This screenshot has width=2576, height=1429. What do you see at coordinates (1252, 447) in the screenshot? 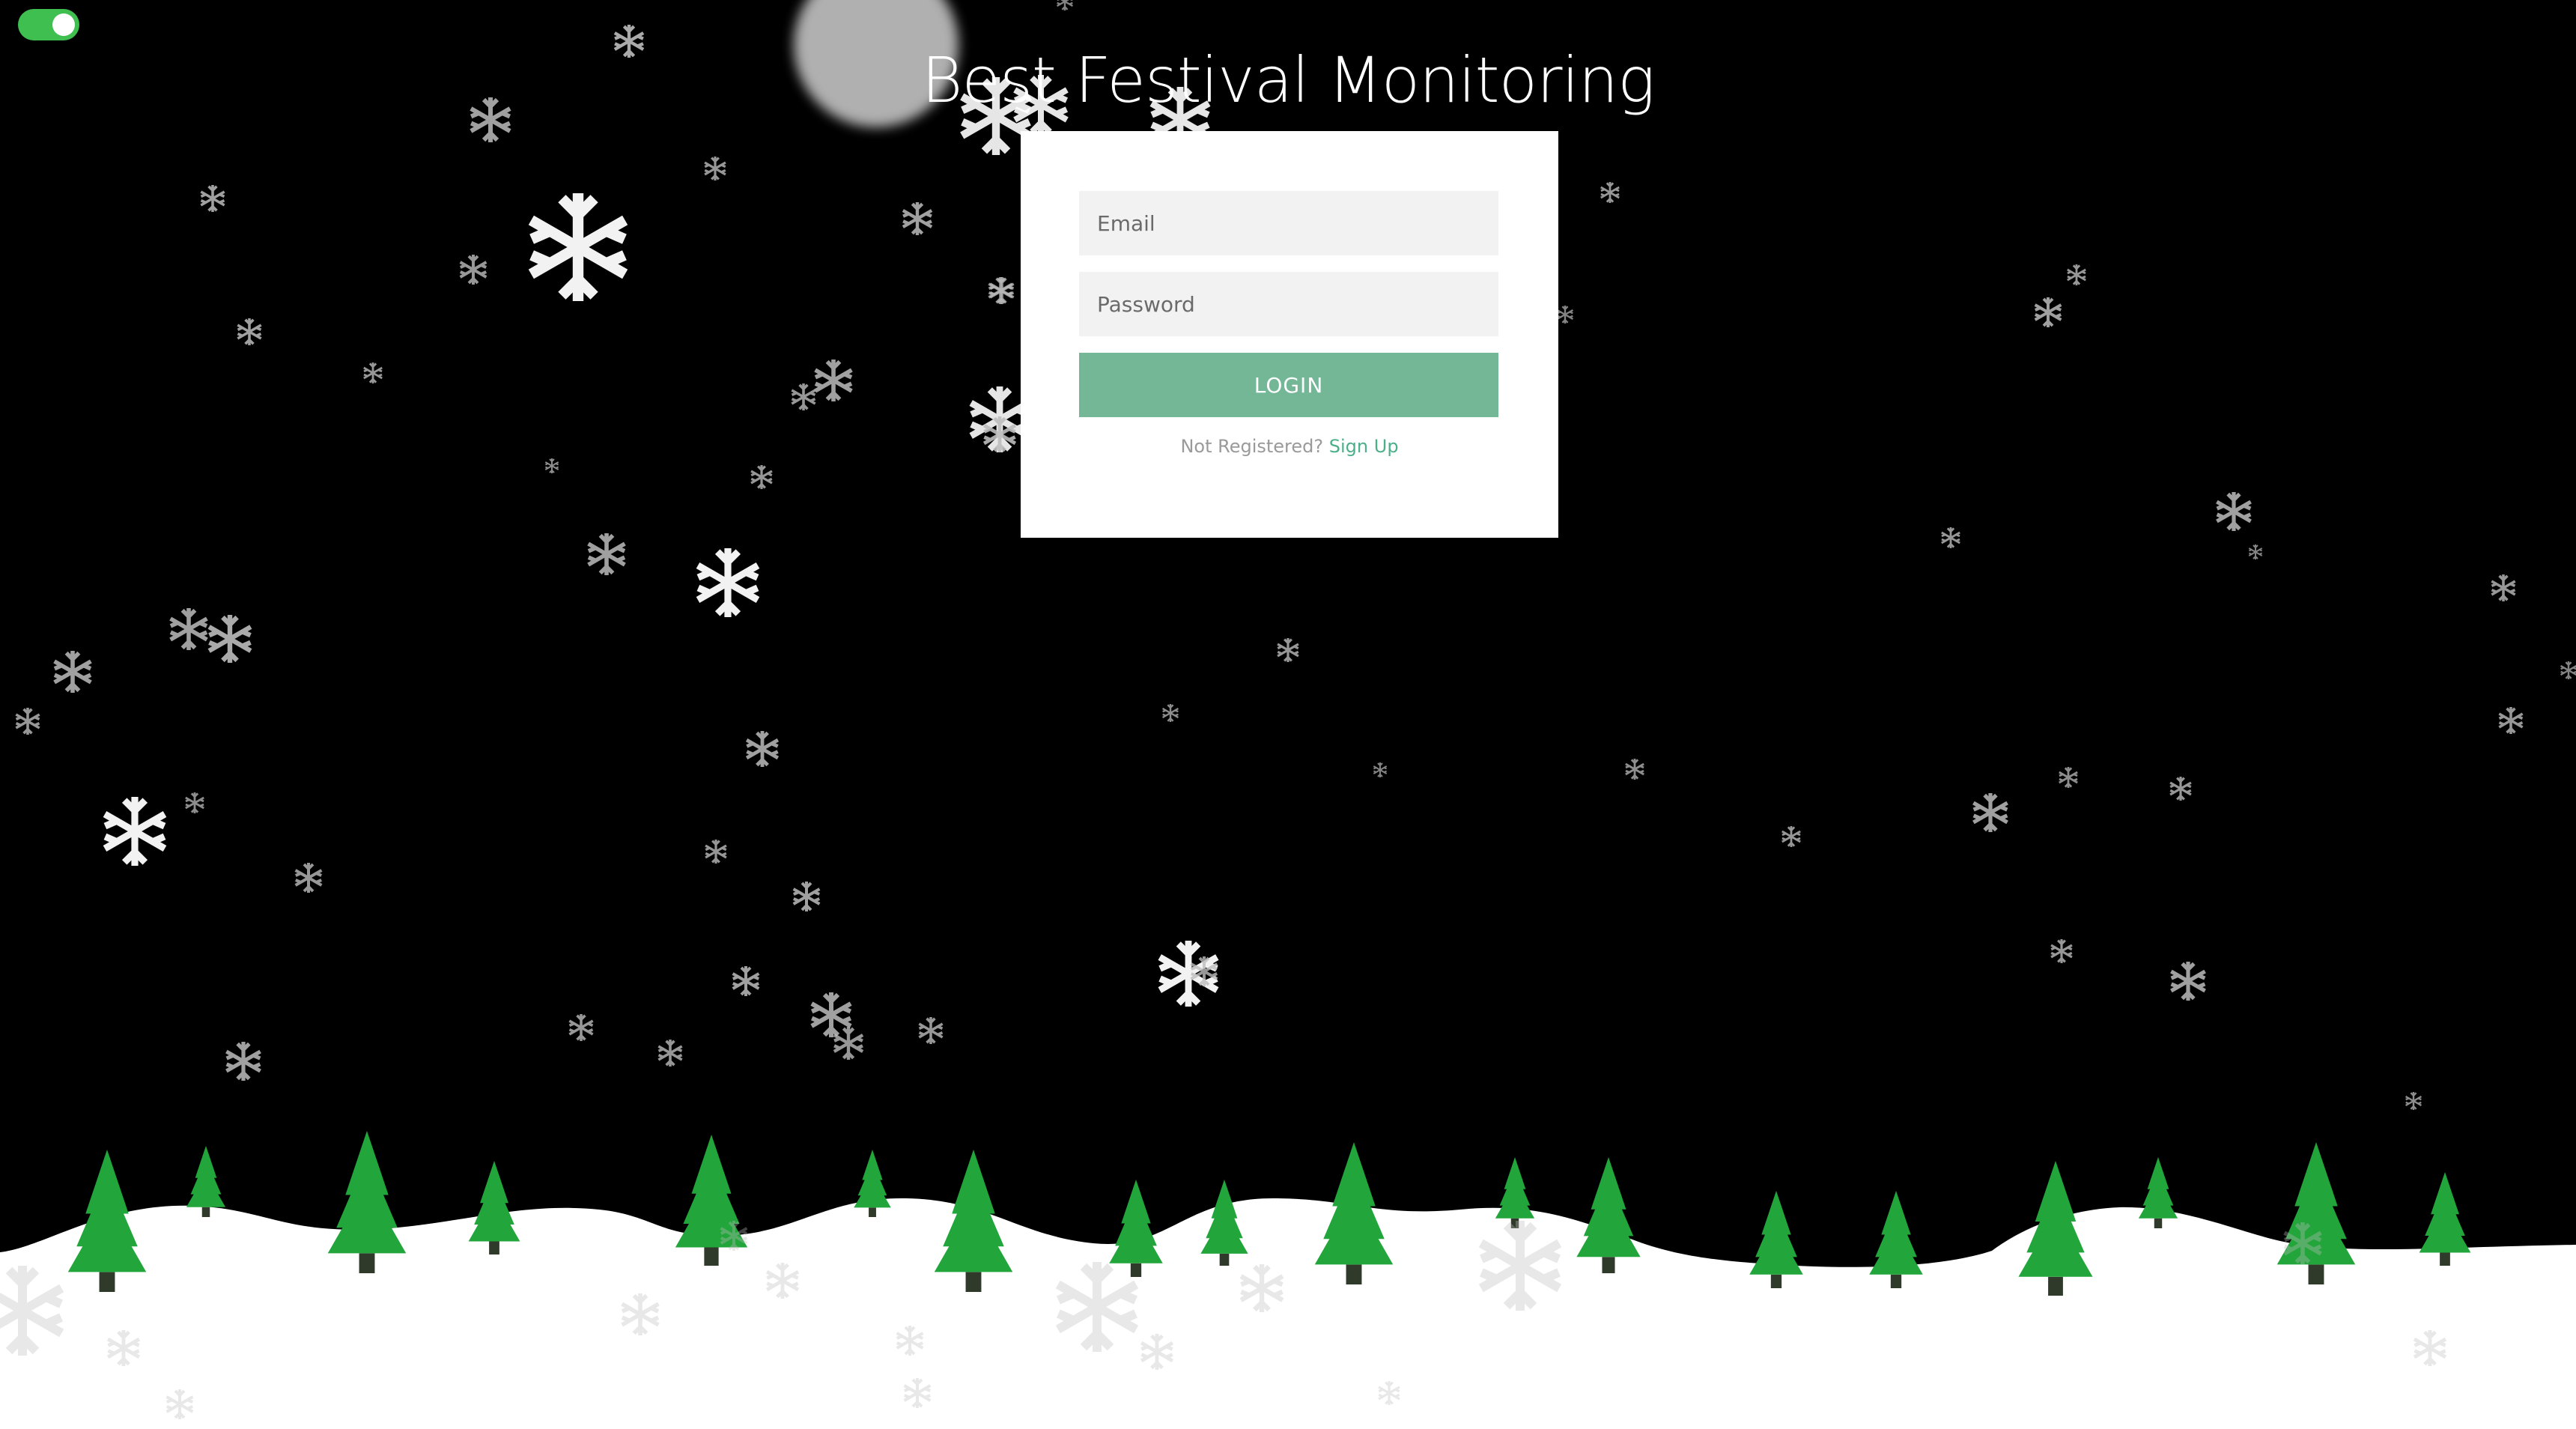
I see `not-registered-text: Not Registered?` at bounding box center [1252, 447].